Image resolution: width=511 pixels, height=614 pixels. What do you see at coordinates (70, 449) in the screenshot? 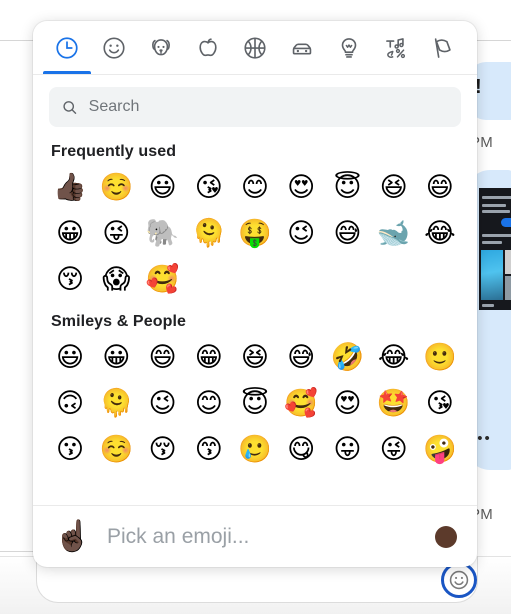
I see `emoji-cell: 😗` at bounding box center [70, 449].